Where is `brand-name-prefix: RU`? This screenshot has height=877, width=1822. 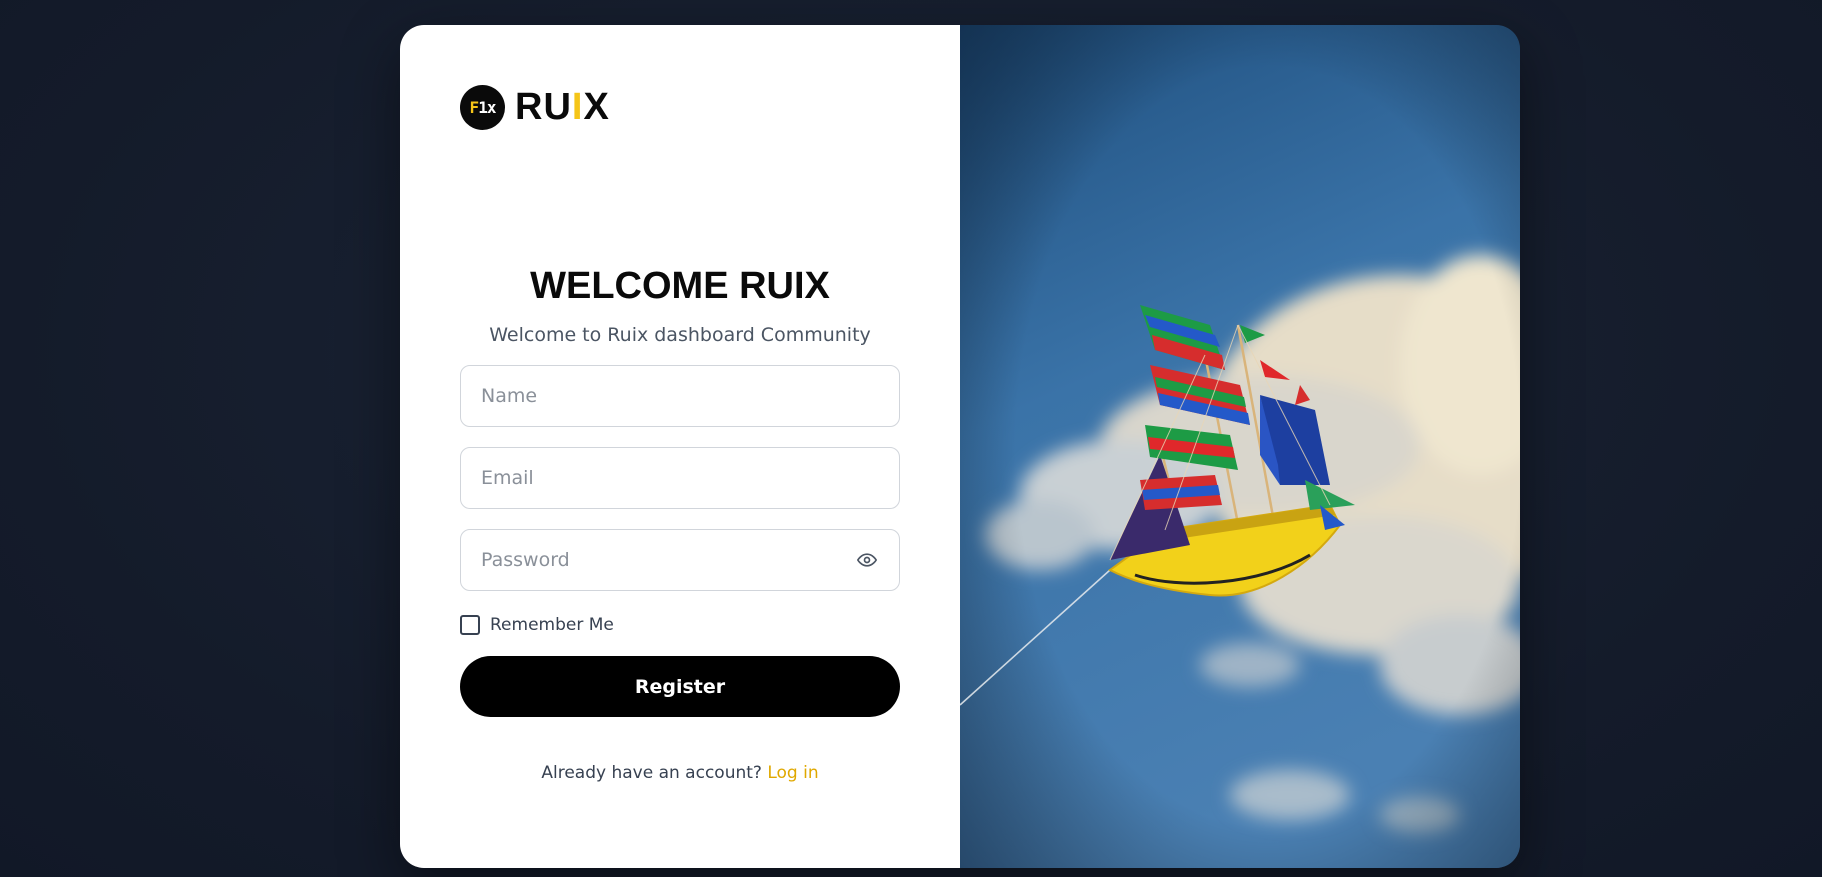 brand-name-prefix: RU is located at coordinates (543, 107).